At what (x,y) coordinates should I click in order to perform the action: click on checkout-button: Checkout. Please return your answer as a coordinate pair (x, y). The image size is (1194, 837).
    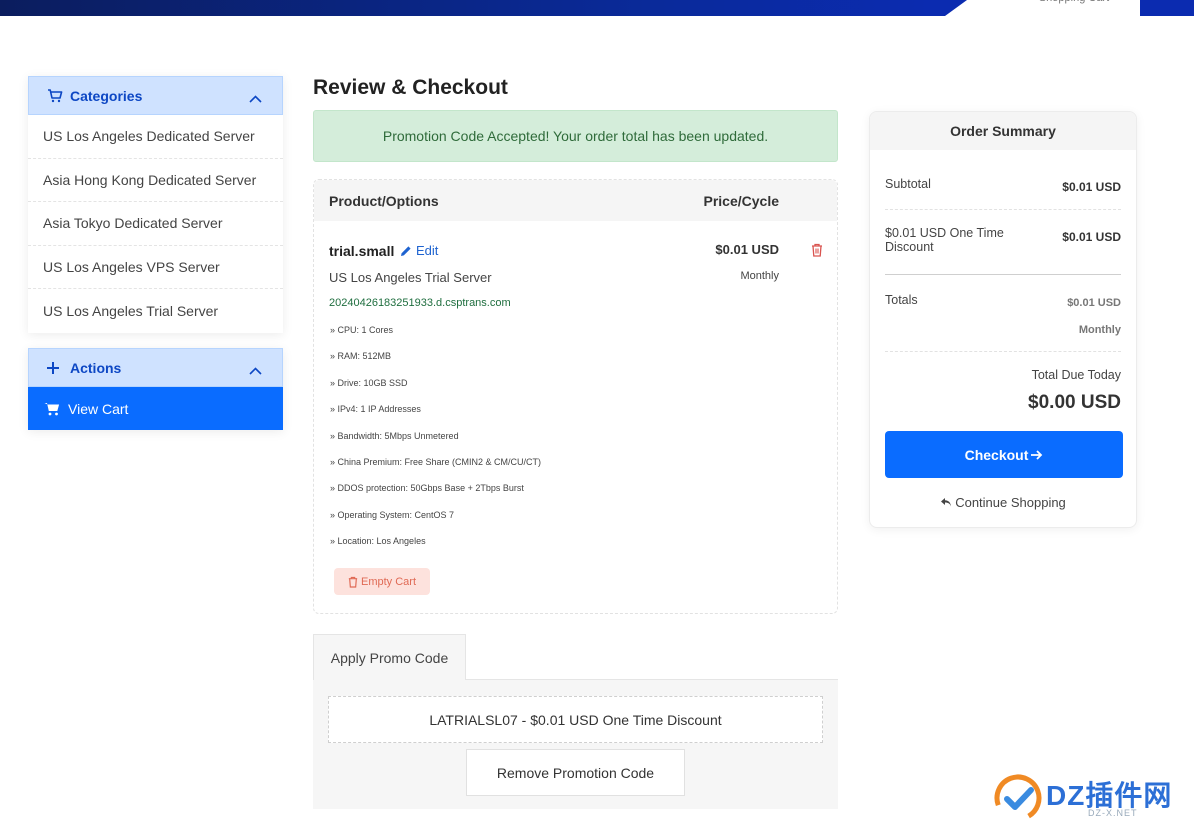
    Looking at the image, I should click on (1004, 454).